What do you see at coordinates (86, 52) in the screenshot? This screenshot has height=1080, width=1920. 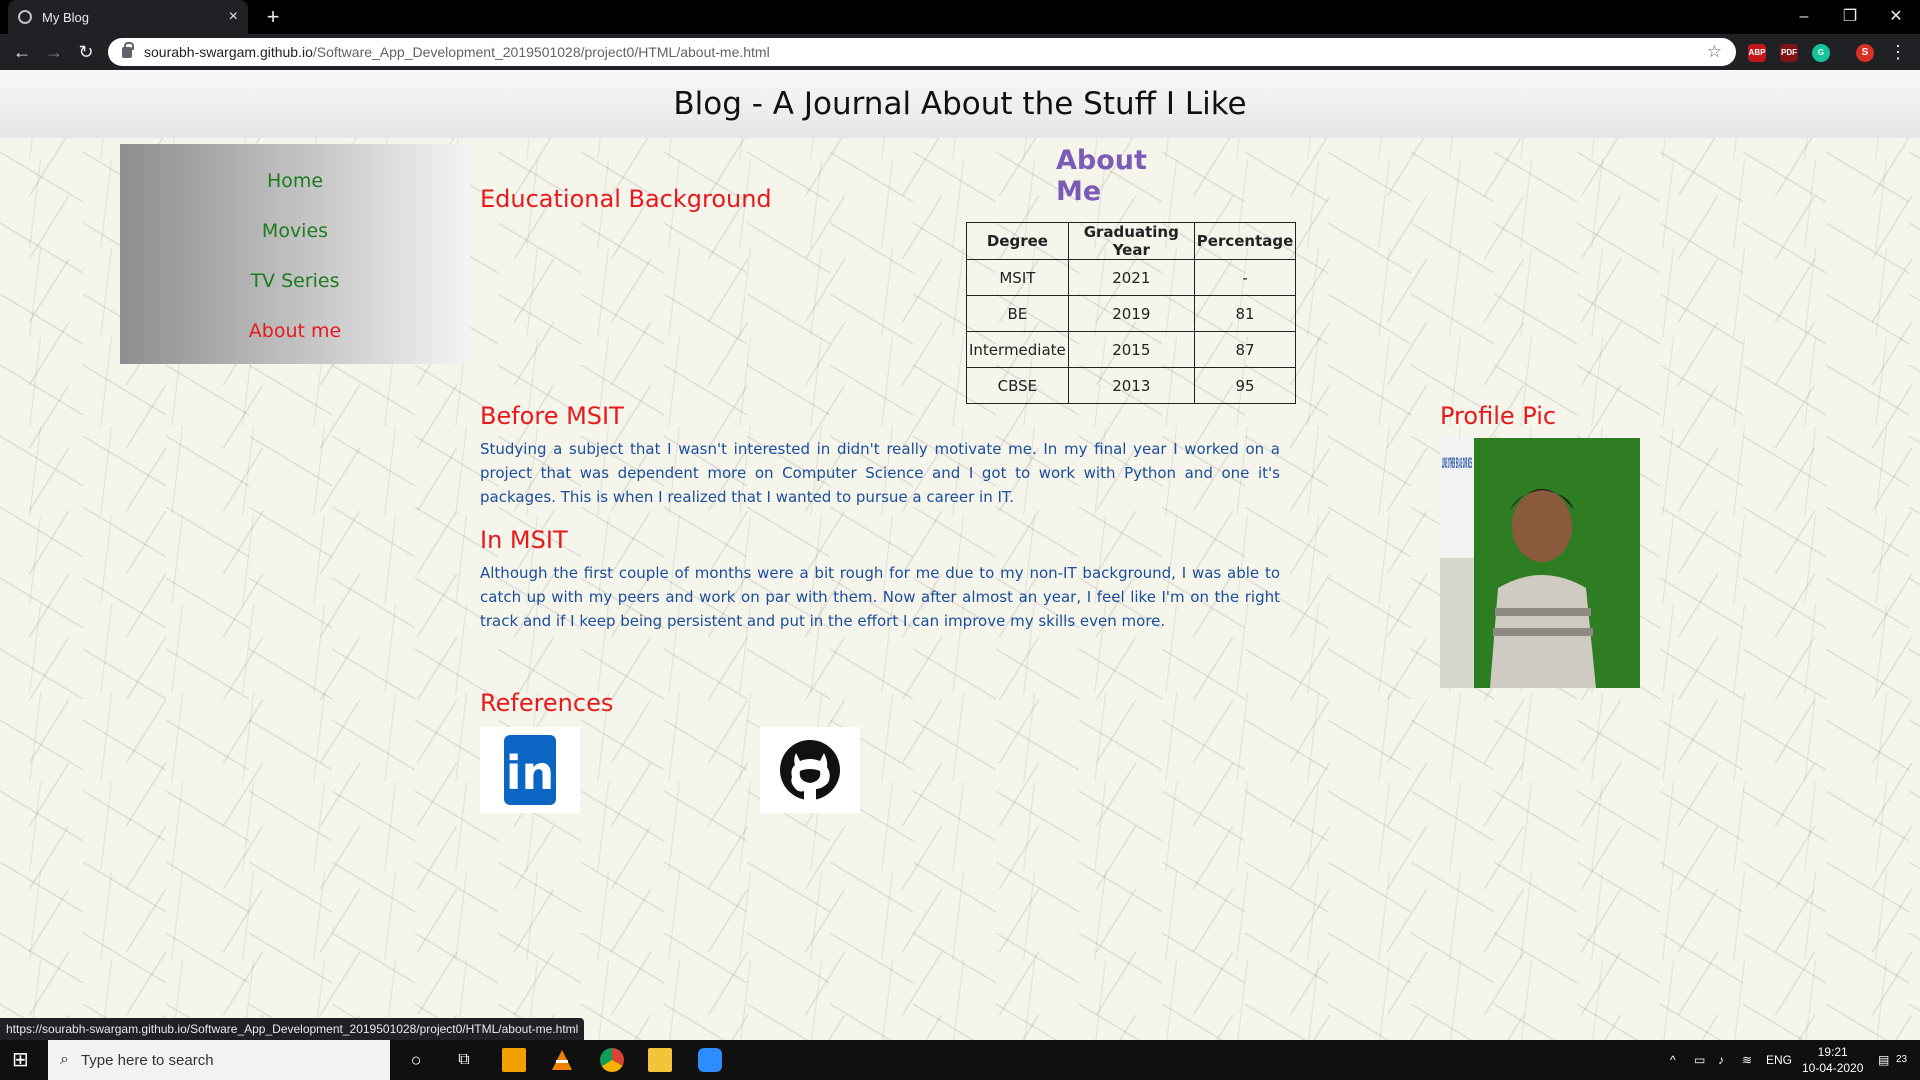 I see `reload-button: ↻` at bounding box center [86, 52].